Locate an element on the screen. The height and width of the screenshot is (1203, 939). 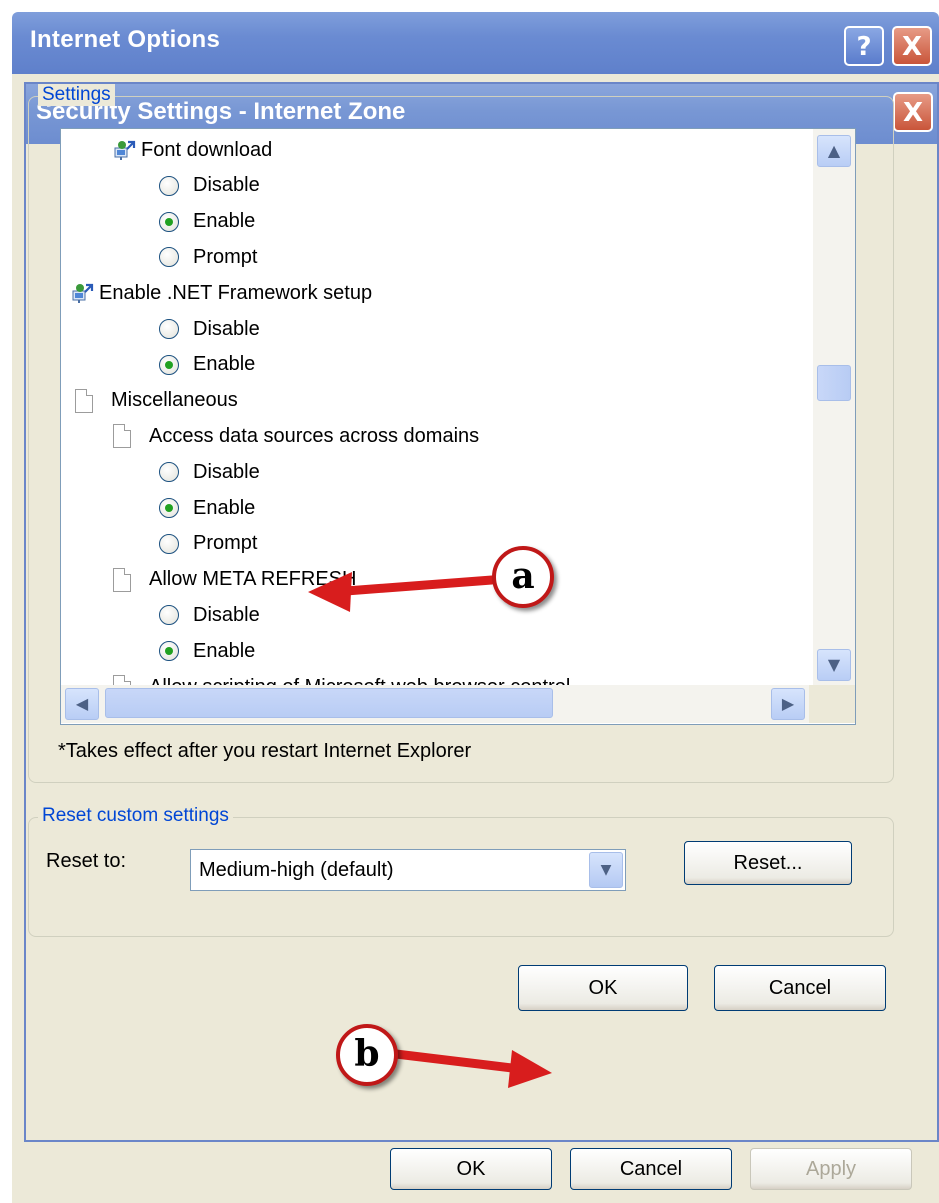
tree-label: Enable .NET Framework setup is located at coordinates (236, 292).